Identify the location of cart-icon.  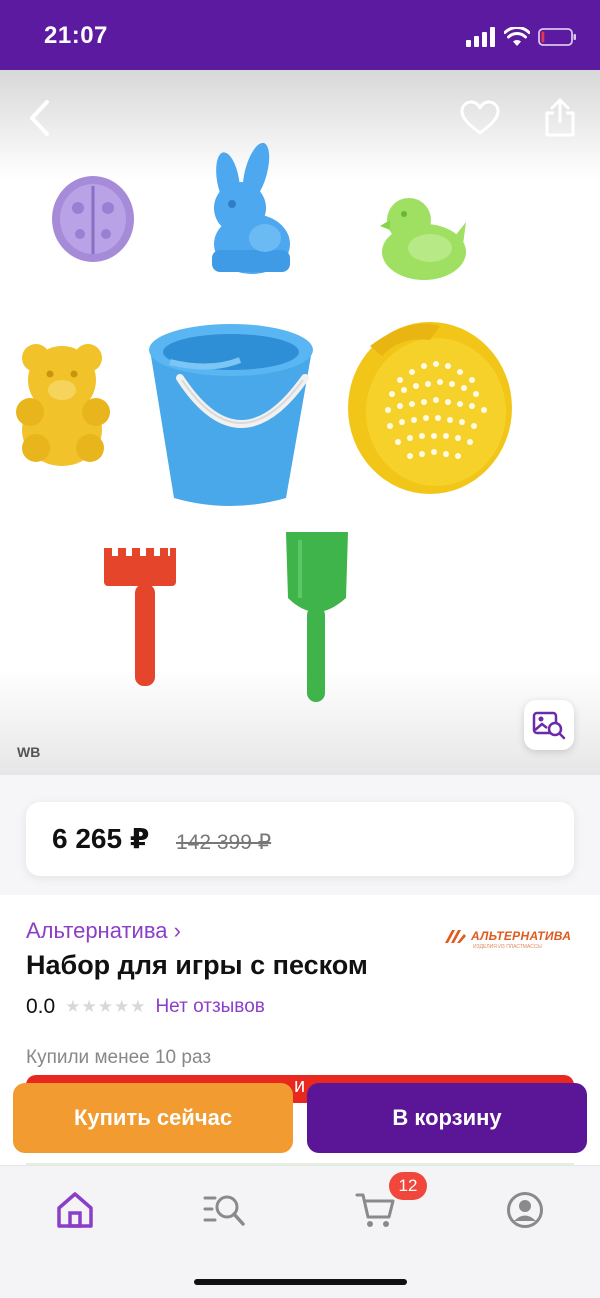
(375, 1210).